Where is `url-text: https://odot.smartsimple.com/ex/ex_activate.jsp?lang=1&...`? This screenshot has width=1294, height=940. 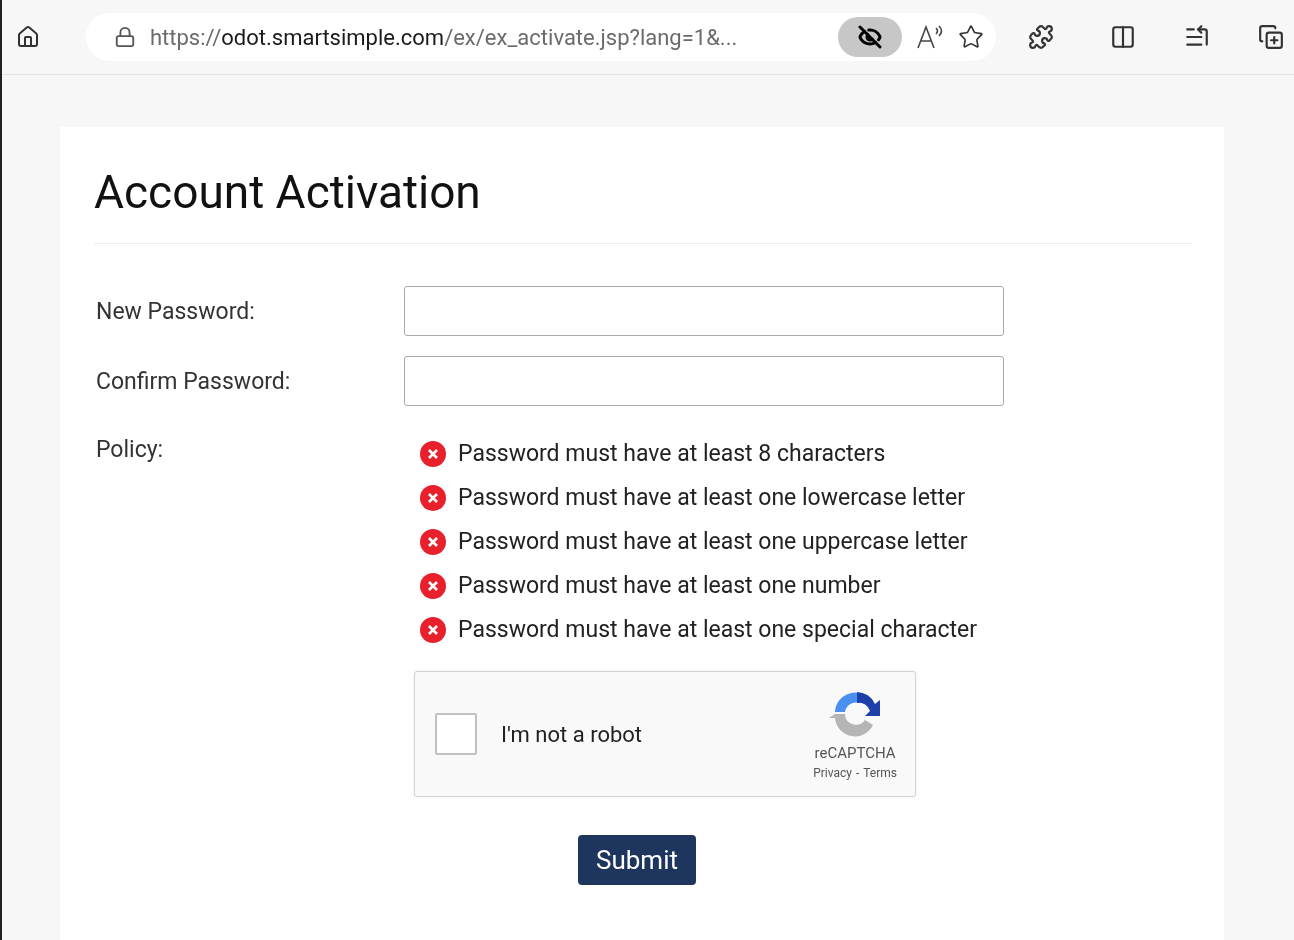 url-text: https://odot.smartsimple.com/ex/ex_activate.jsp?lang=1&... is located at coordinates (444, 37).